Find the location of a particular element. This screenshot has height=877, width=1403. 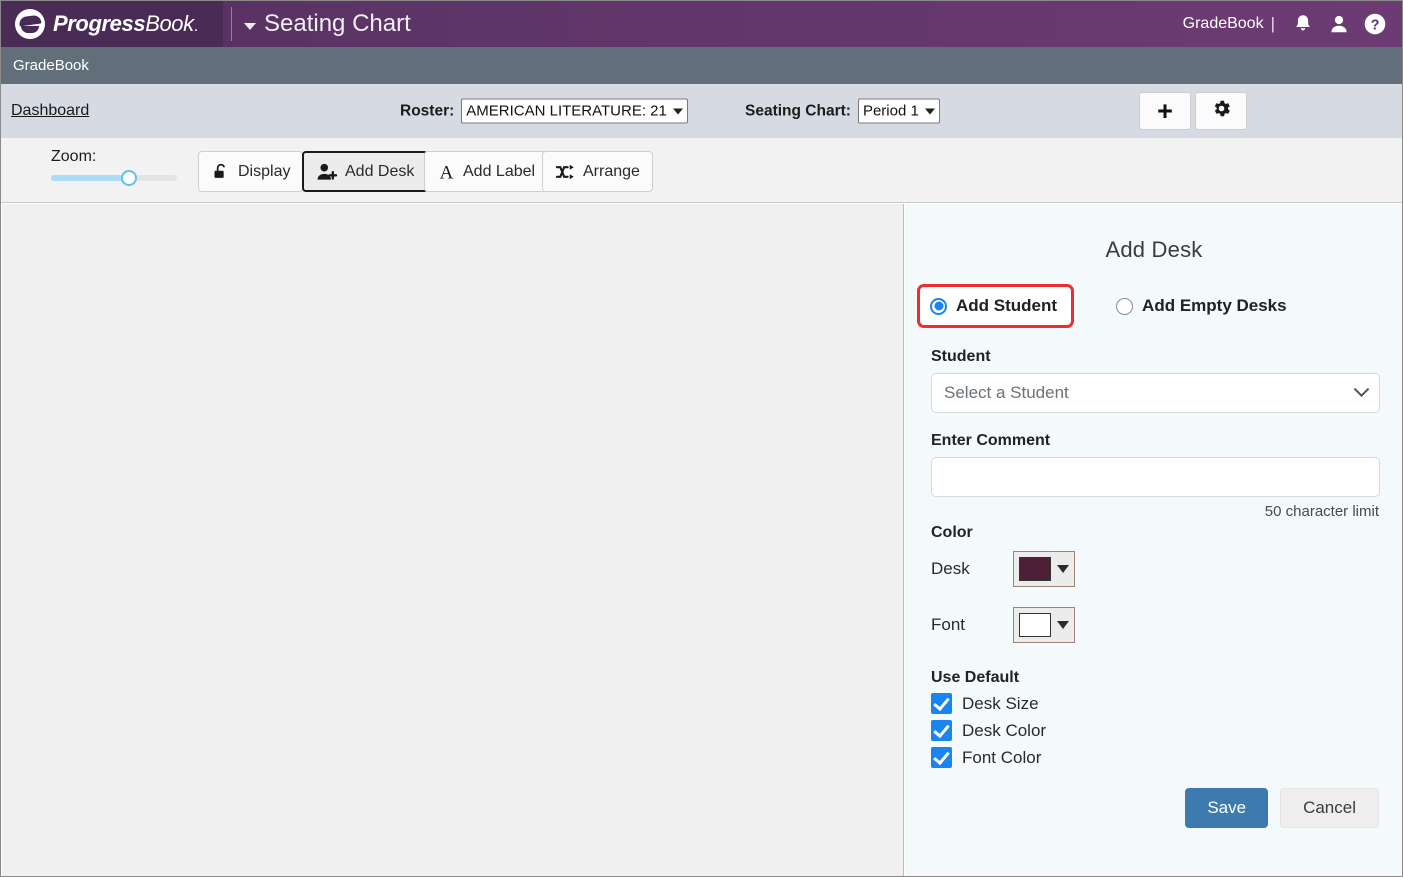

use-default-desk-size-row: Desk Size is located at coordinates (1153, 703).